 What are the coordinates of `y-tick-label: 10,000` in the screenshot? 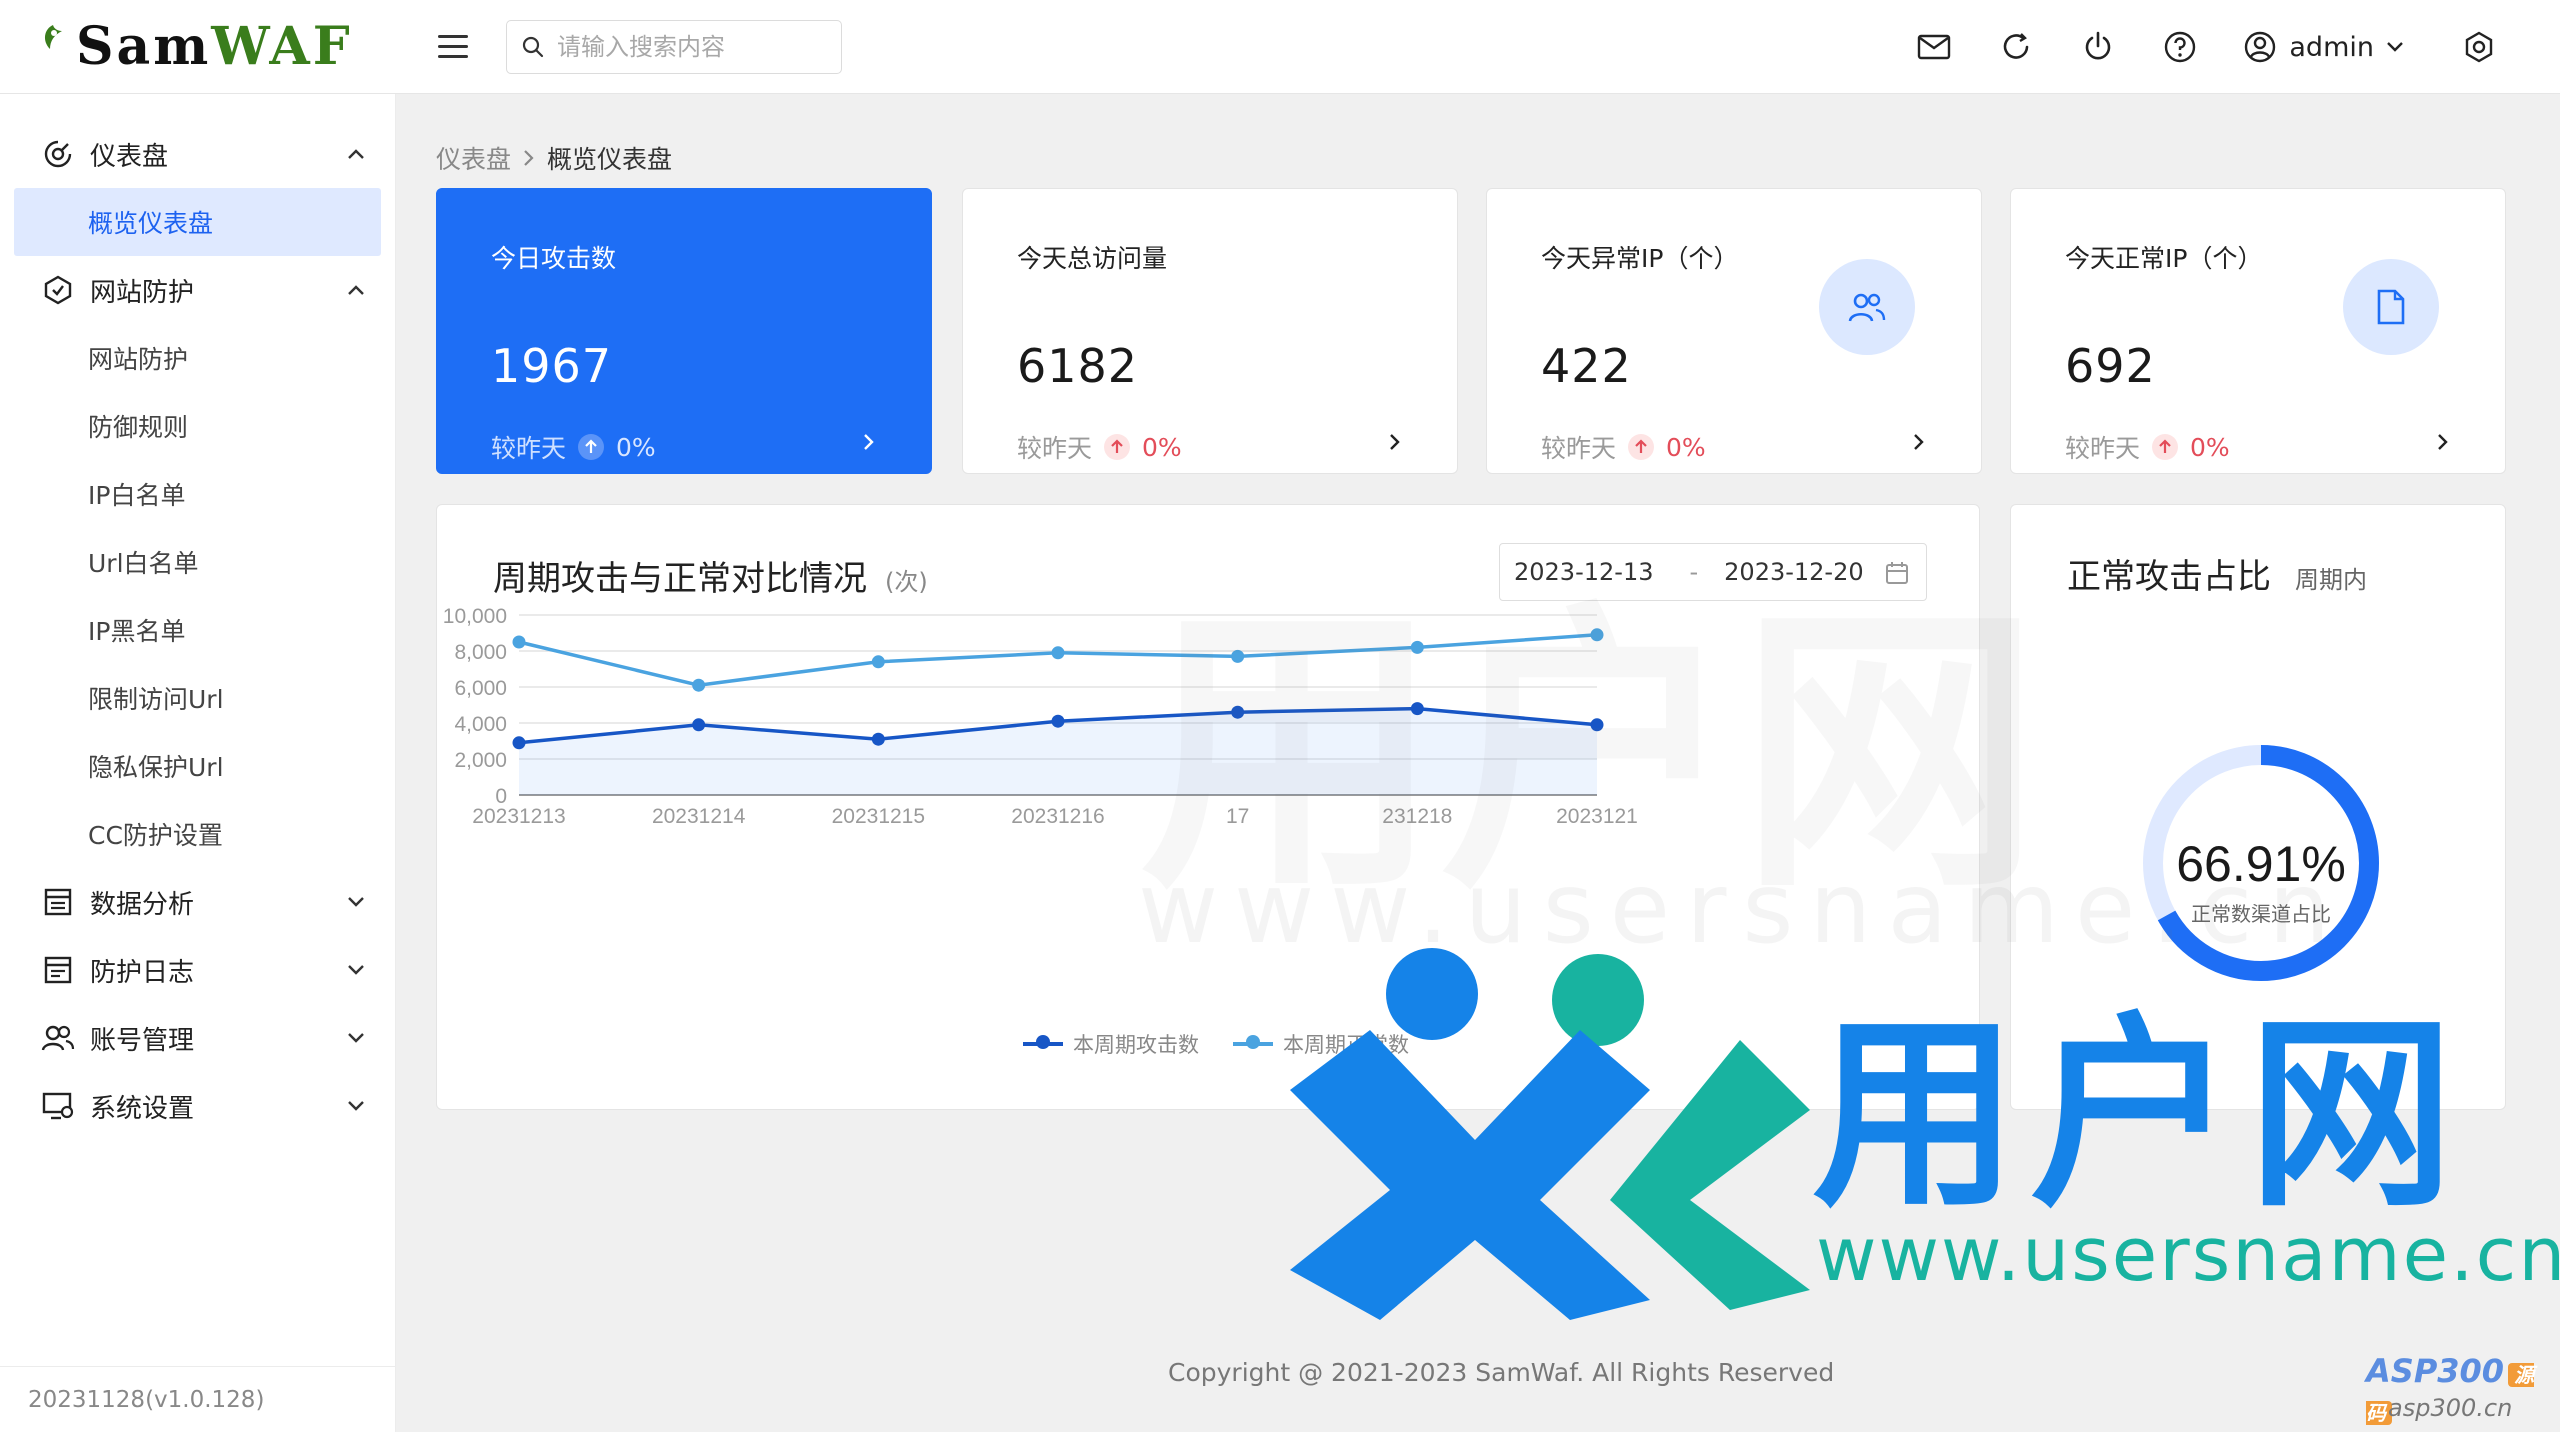 It's located at (475, 616).